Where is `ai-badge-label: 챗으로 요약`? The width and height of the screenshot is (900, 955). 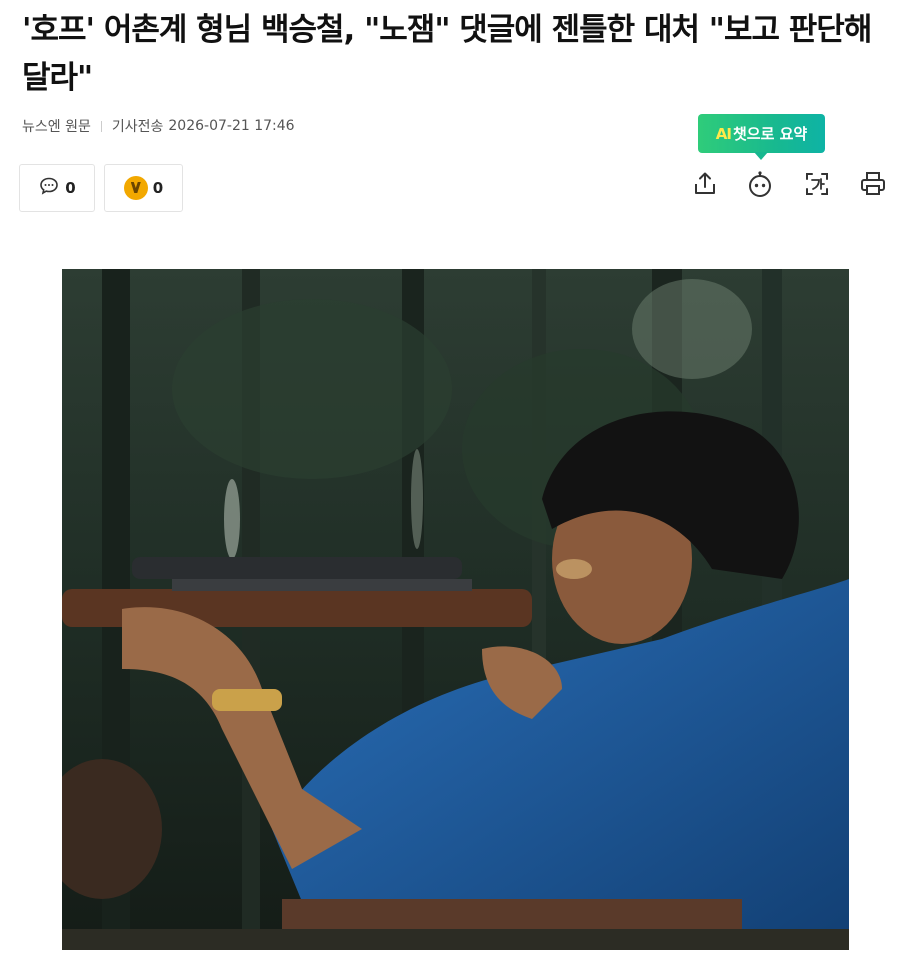
ai-badge-label: 챗으로 요약 is located at coordinates (770, 134).